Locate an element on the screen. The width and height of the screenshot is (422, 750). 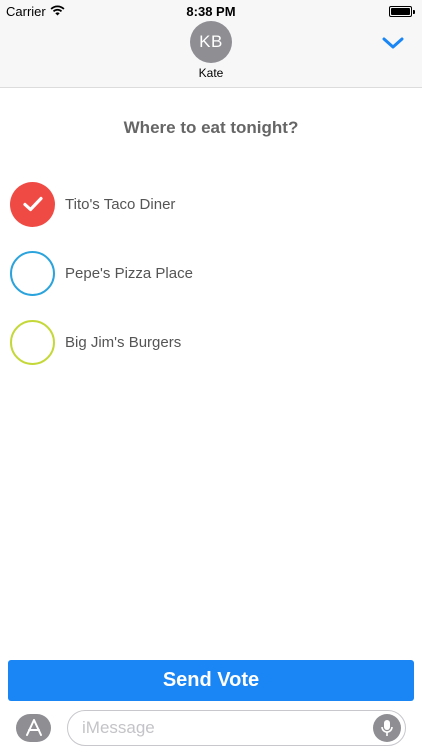
battery-icon is located at coordinates (402, 11).